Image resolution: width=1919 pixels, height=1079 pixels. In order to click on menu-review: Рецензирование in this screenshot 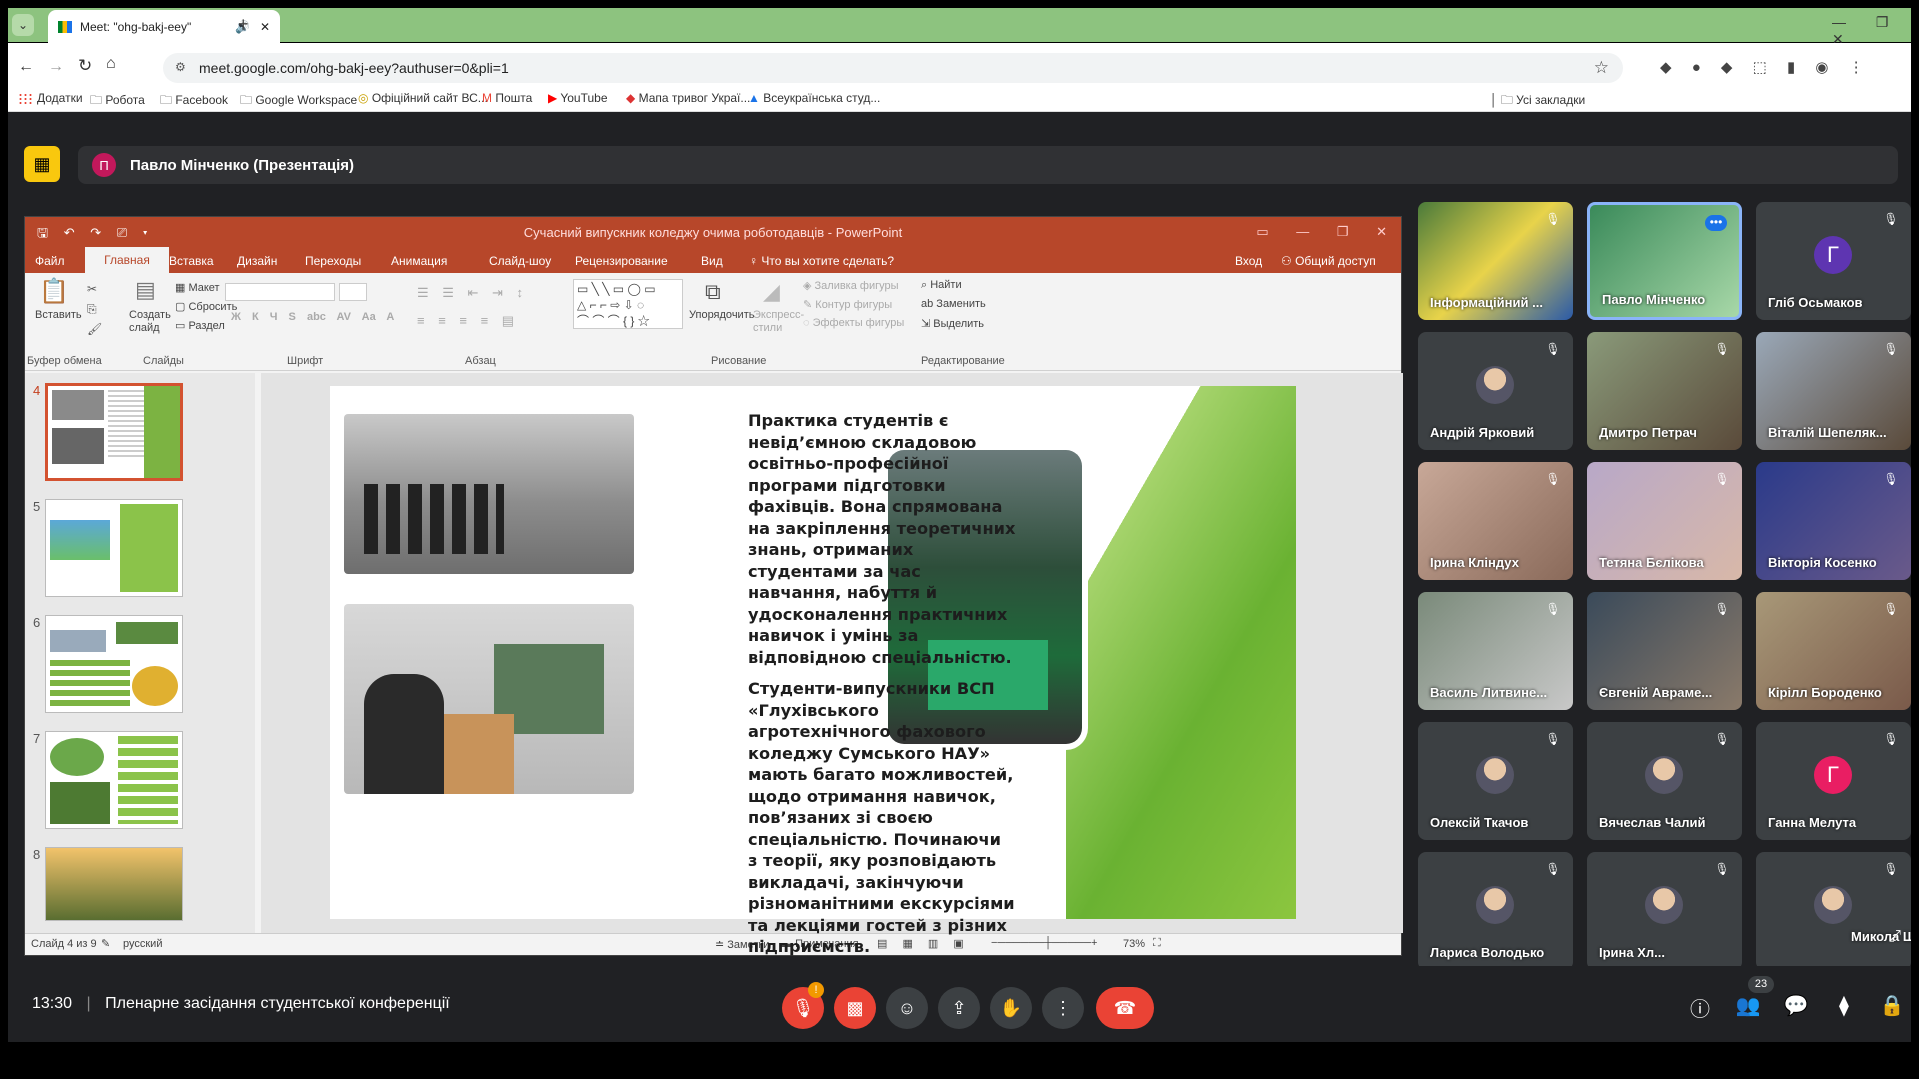, I will do `click(621, 261)`.